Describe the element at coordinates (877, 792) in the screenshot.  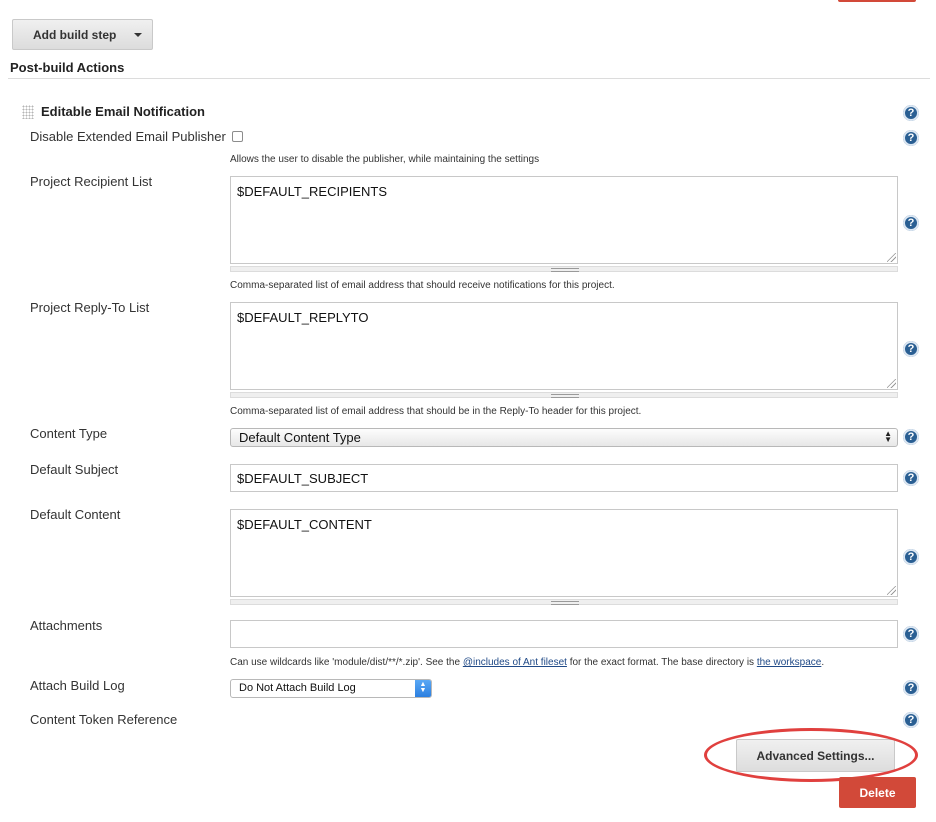
I see `delete-button: Delete` at that location.